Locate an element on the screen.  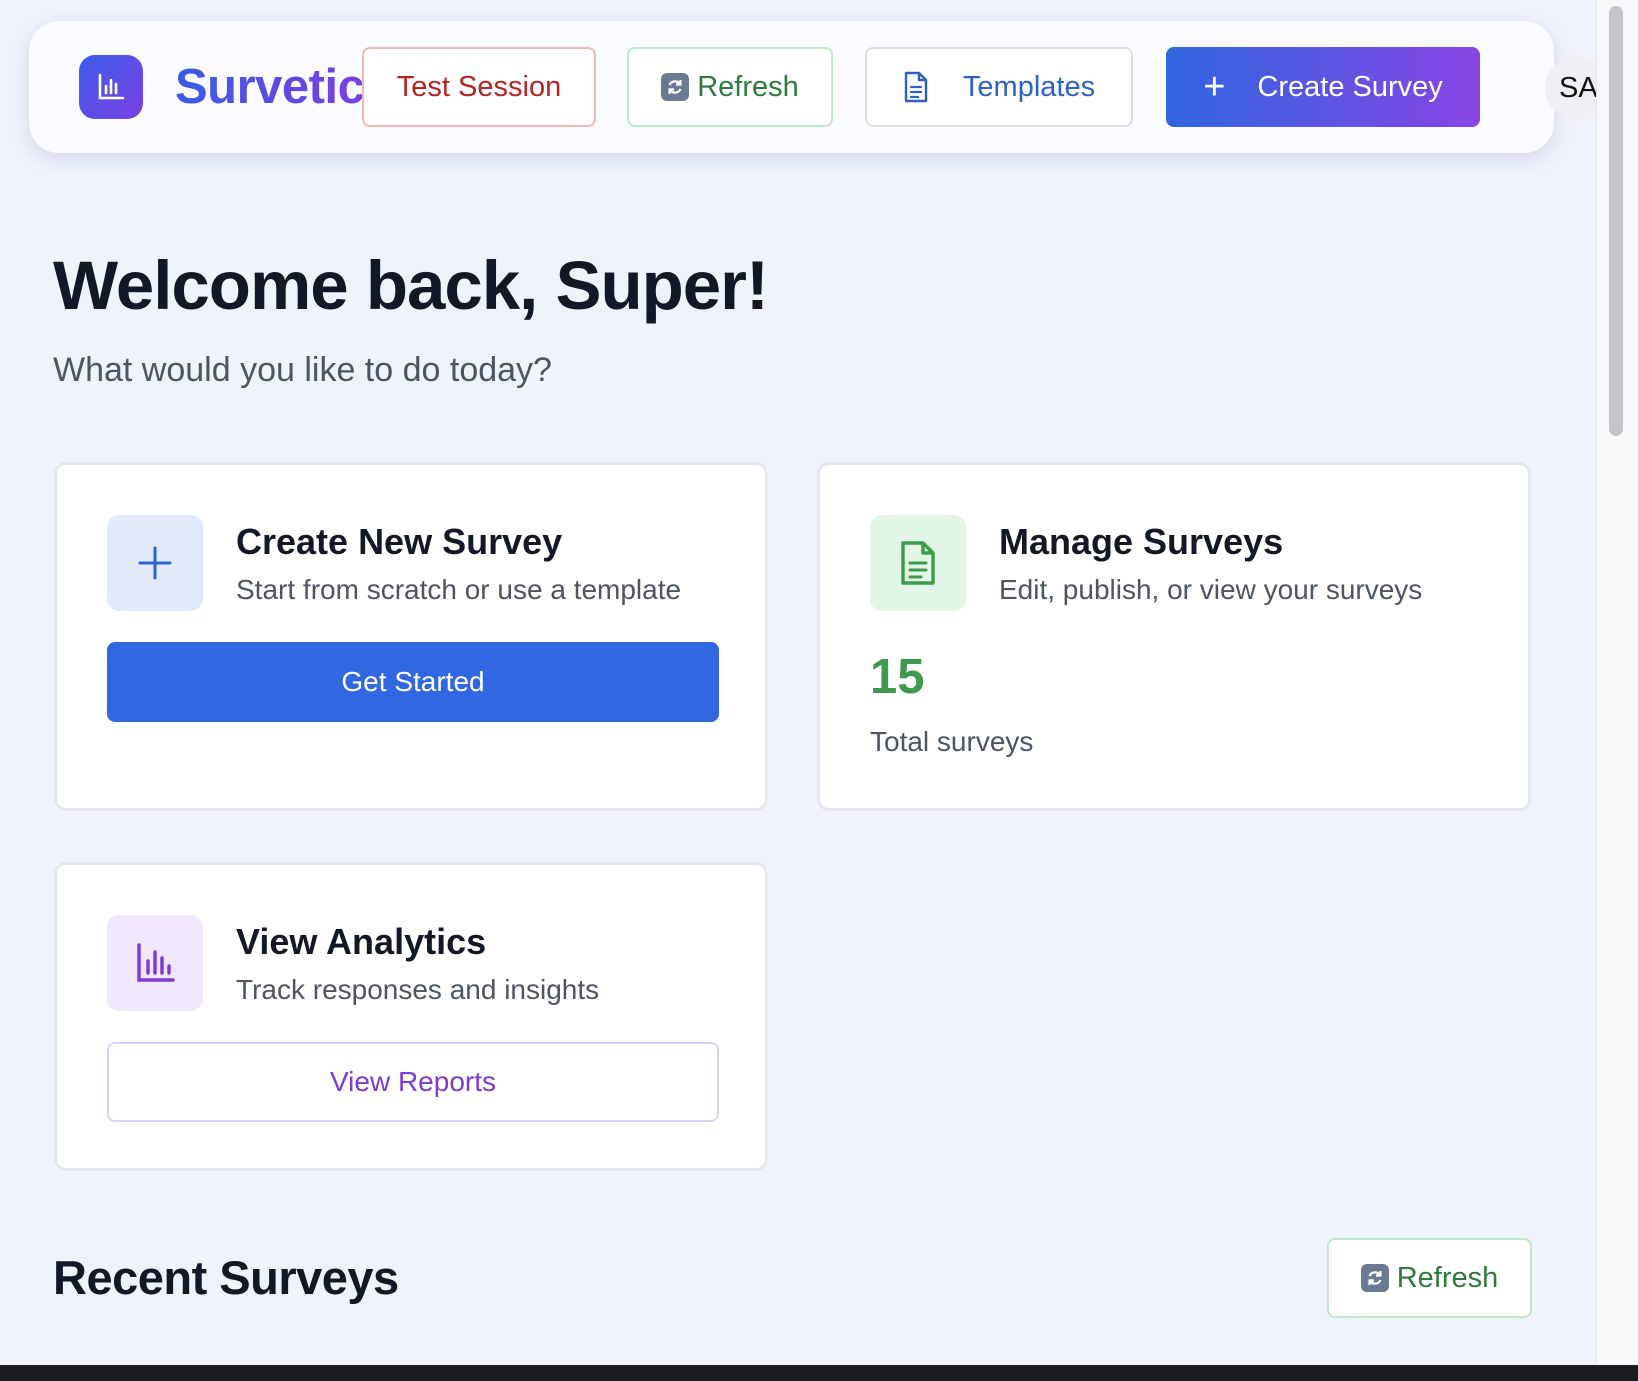
card-title: View Analytics is located at coordinates (361, 941).